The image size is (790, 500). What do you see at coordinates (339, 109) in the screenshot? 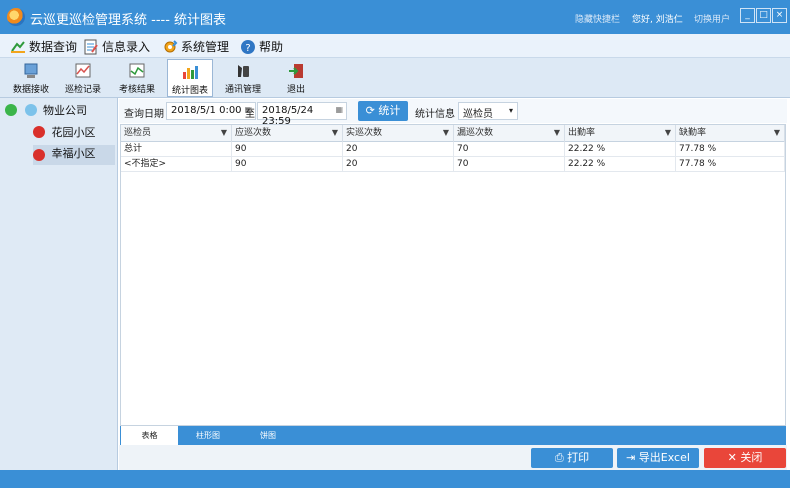
I see `calendar-icon: ▦` at bounding box center [339, 109].